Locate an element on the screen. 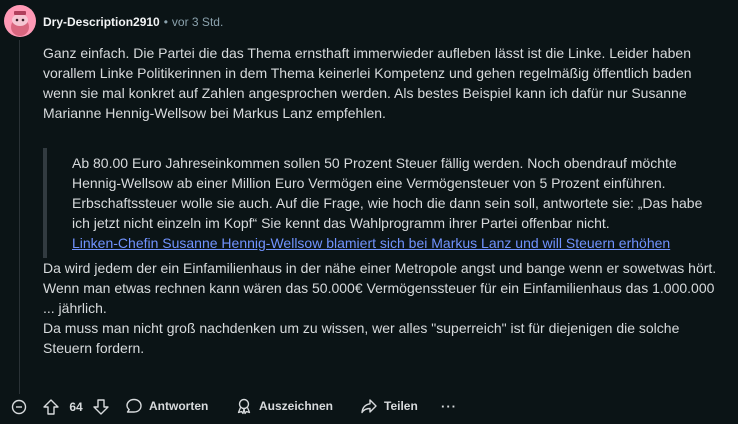 Image resolution: width=738 pixels, height=424 pixels. upvote-button is located at coordinates (51, 407).